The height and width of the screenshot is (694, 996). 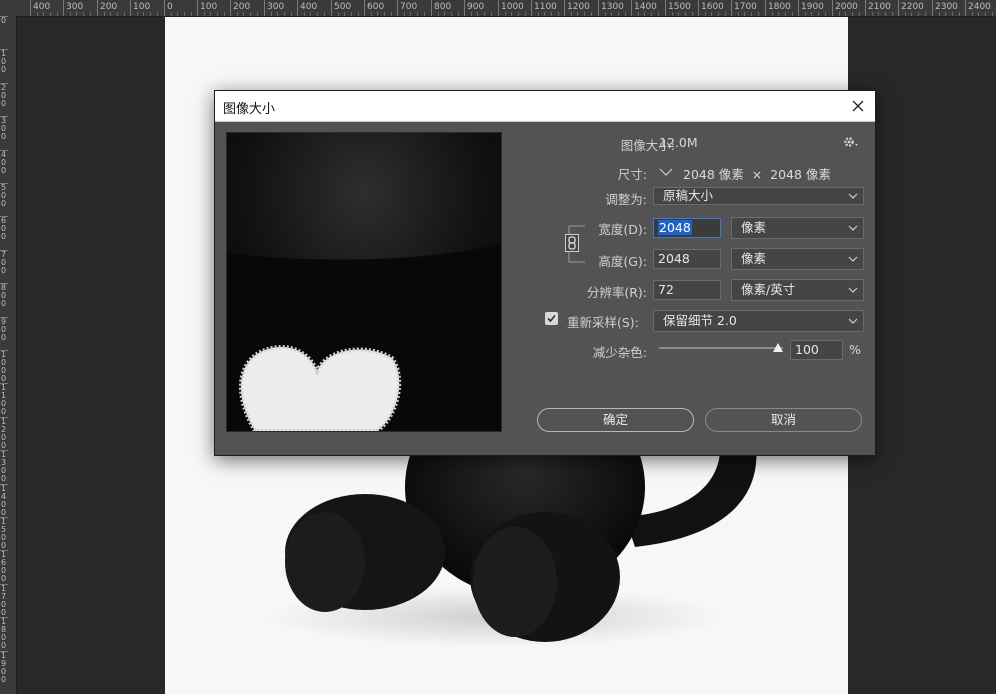 What do you see at coordinates (687, 228) in the screenshot?
I see `width-input: 2048` at bounding box center [687, 228].